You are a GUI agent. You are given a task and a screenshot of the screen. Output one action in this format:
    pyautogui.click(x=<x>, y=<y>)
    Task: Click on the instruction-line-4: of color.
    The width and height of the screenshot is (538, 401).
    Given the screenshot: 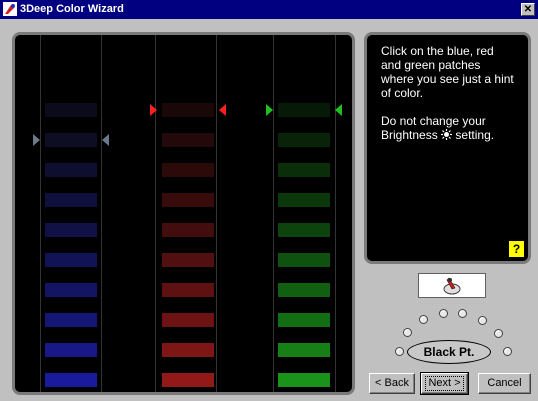 What is the action you would take?
    pyautogui.click(x=402, y=93)
    